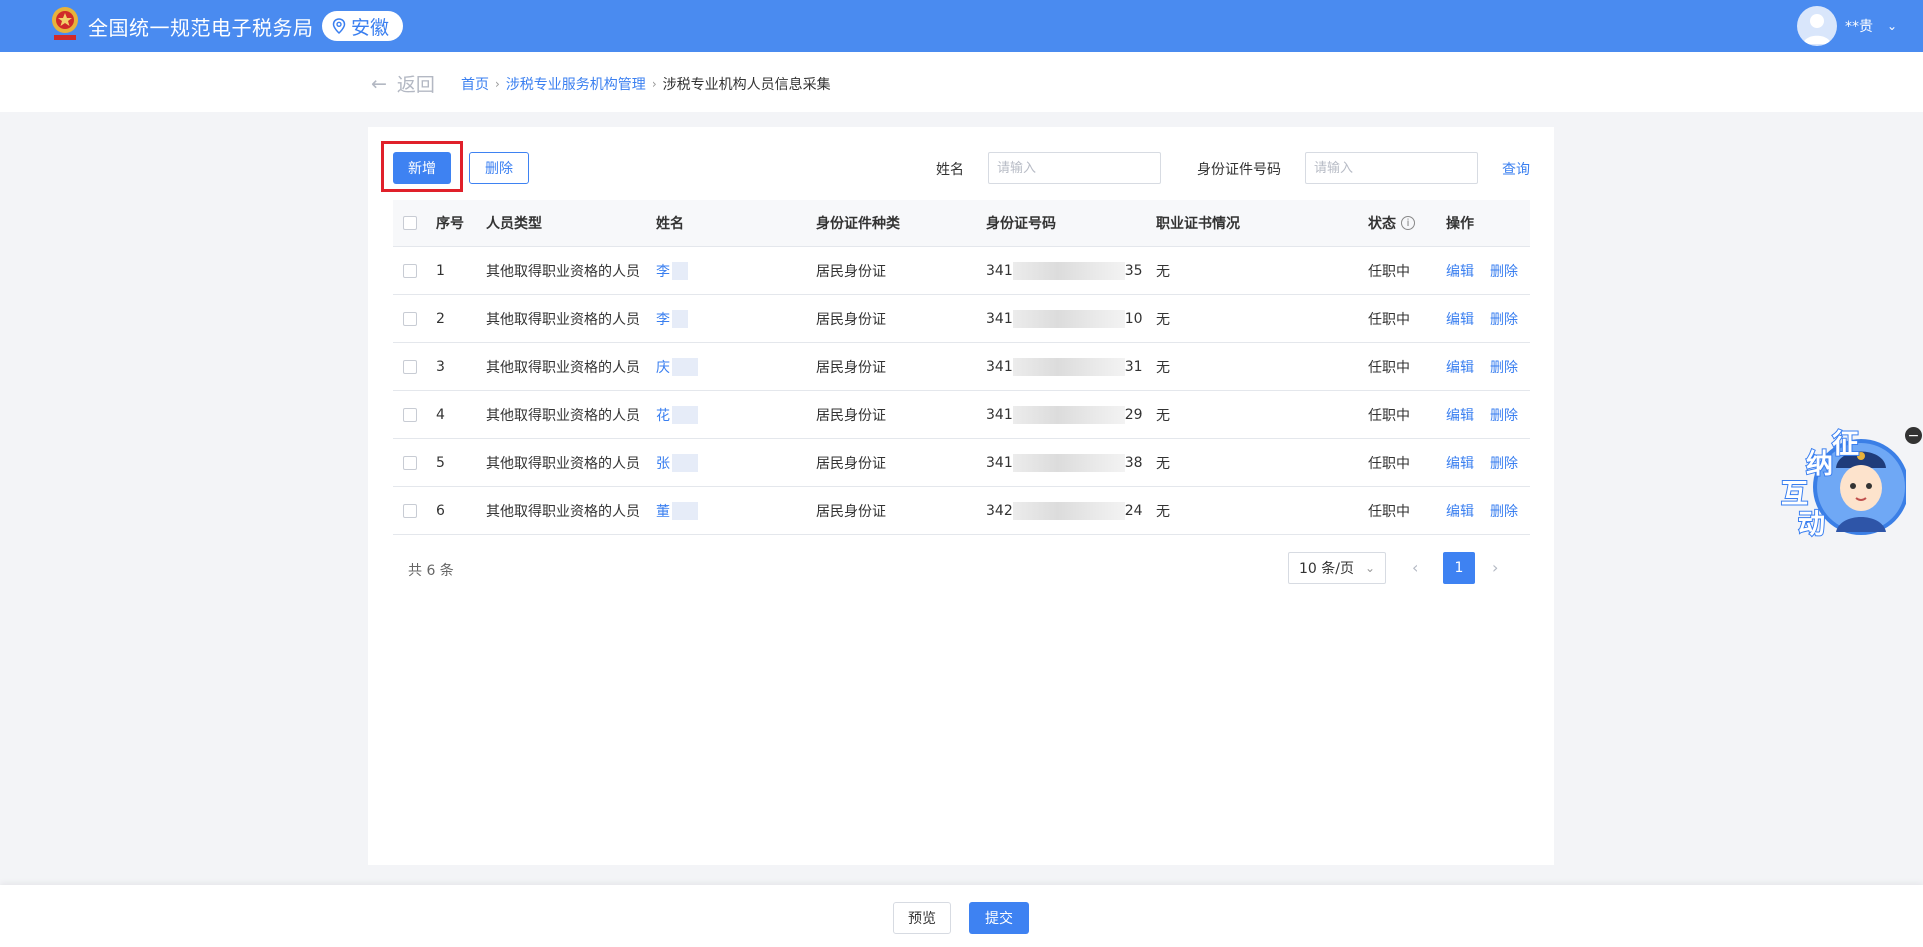 The width and height of the screenshot is (1923, 947). What do you see at coordinates (576, 84) in the screenshot?
I see `breadcrumb-agency-management: 涉税专业服务机构管理` at bounding box center [576, 84].